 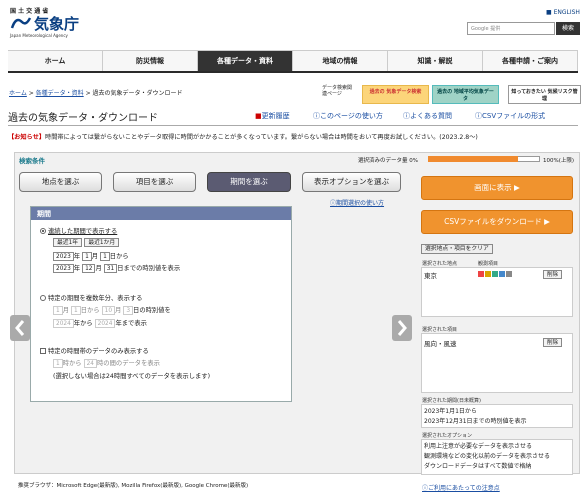 What do you see at coordinates (63, 323) in the screenshot?
I see `multi-from-year-select: 2024` at bounding box center [63, 323].